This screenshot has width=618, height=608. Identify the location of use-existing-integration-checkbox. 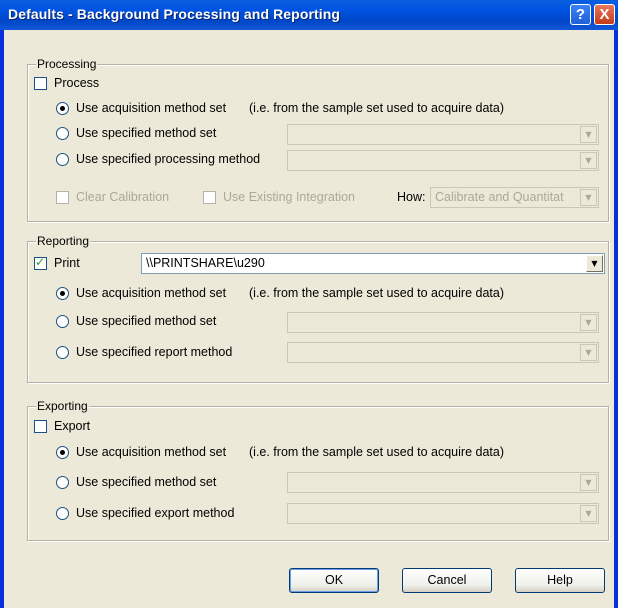
(209, 197).